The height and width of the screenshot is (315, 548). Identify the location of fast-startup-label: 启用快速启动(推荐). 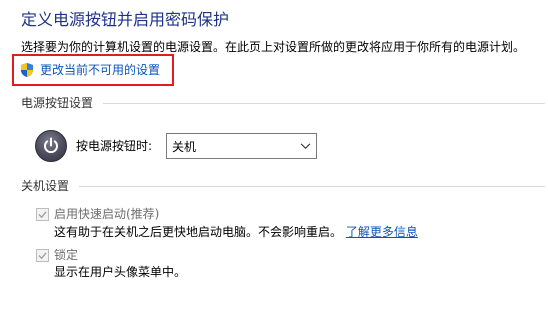
(107, 214).